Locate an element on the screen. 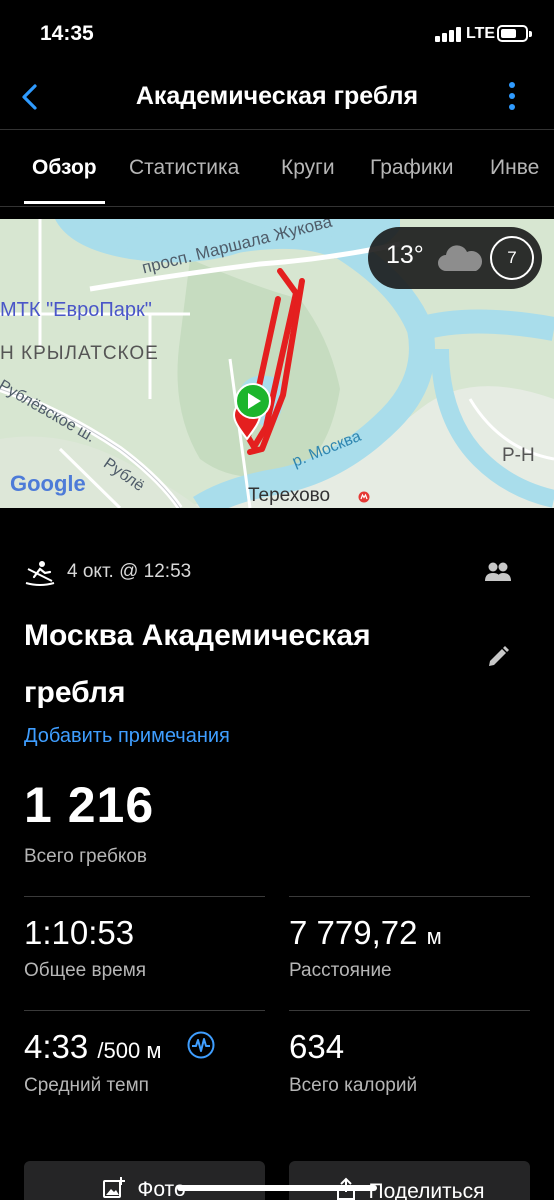  pace-info-icon is located at coordinates (201, 1045).